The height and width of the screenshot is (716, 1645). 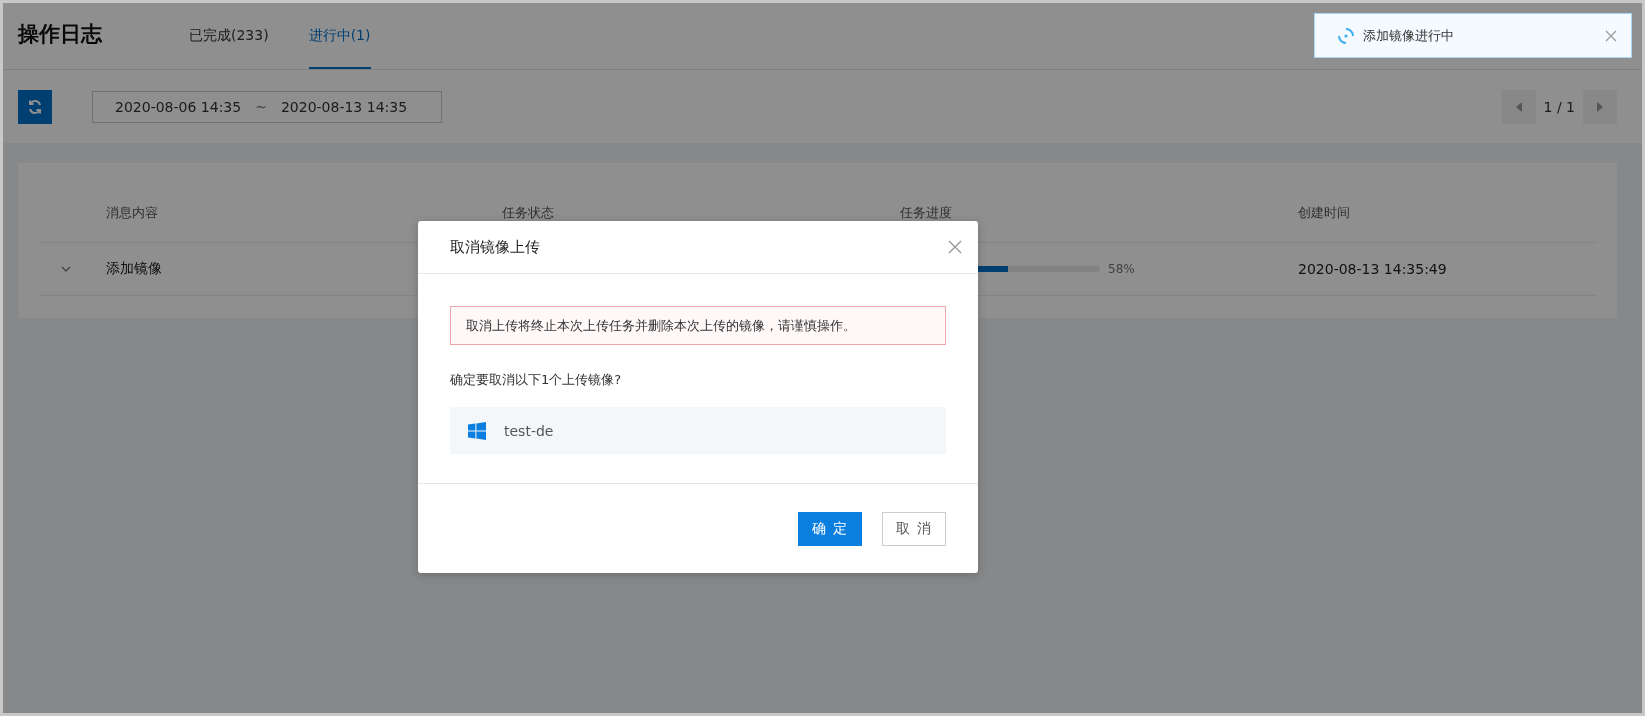 What do you see at coordinates (1121, 269) in the screenshot?
I see `progress-reading: 58%` at bounding box center [1121, 269].